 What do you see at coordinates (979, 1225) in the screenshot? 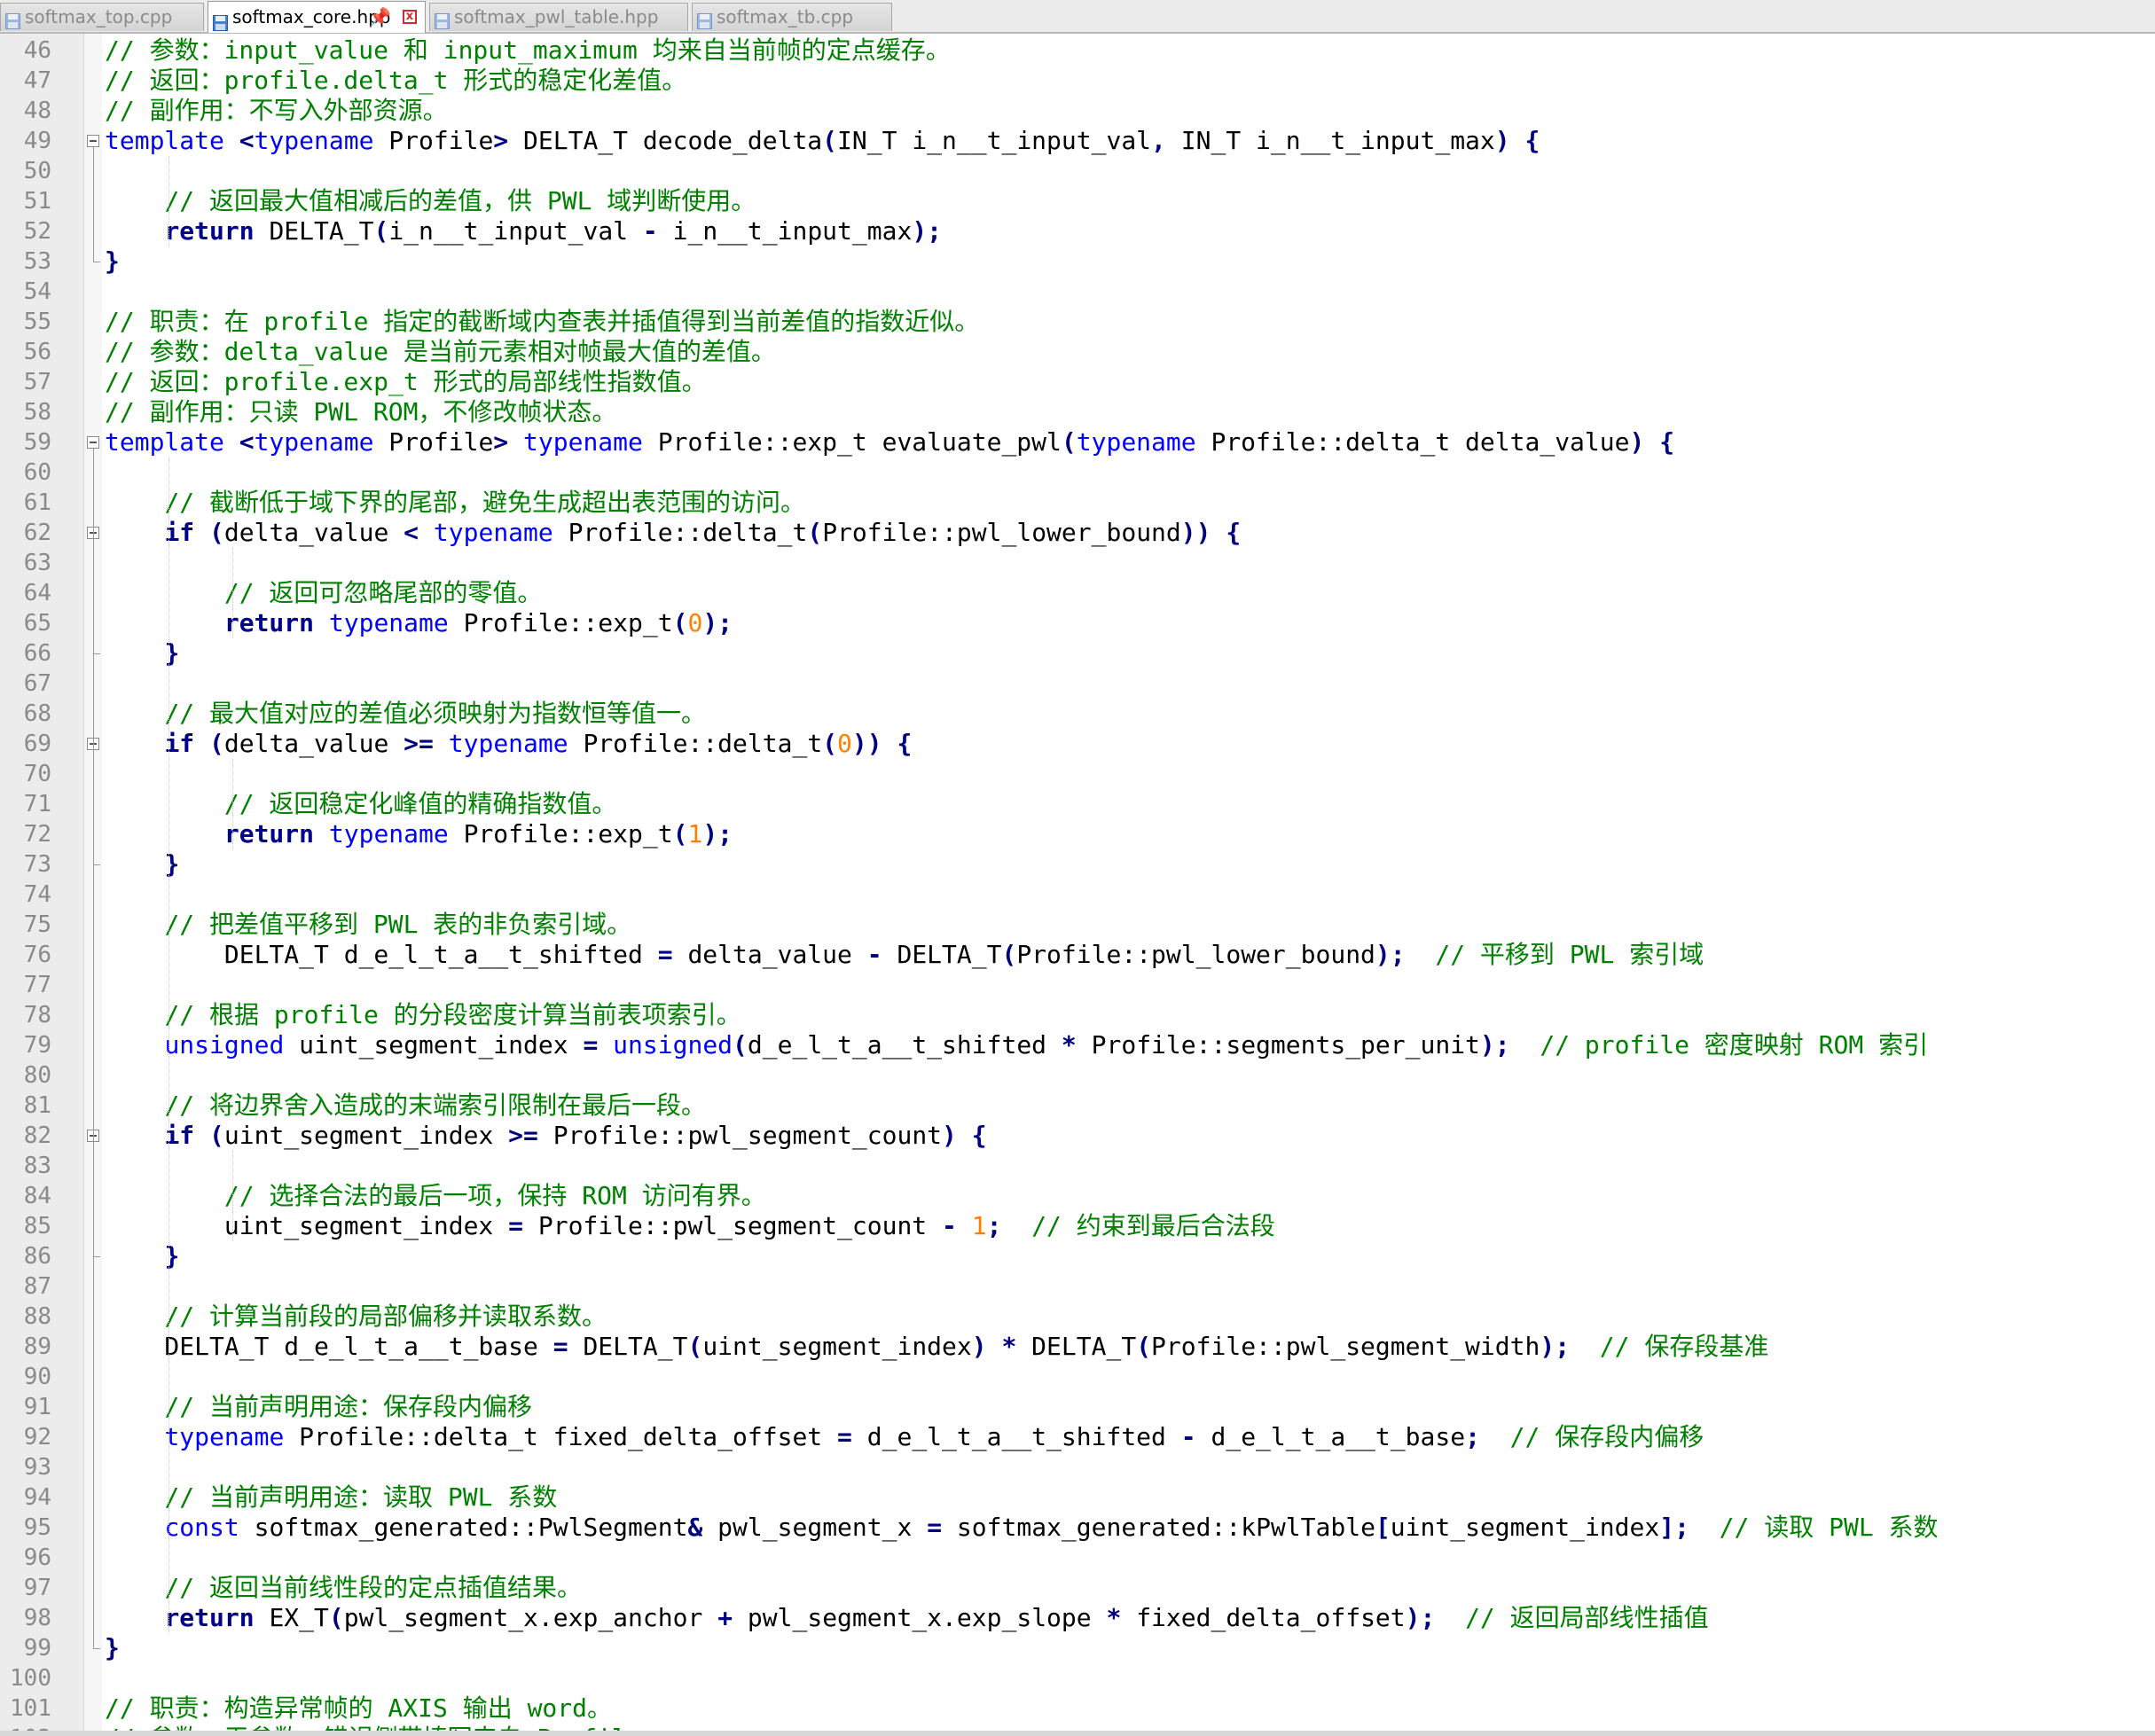
I see `code-token: 1` at bounding box center [979, 1225].